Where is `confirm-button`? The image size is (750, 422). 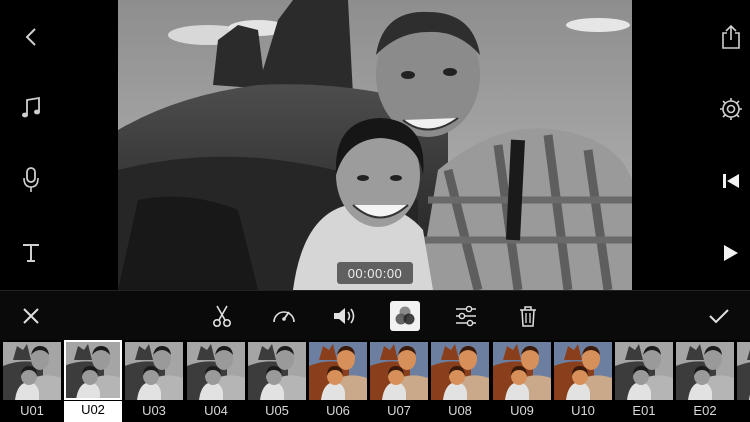
confirm-button is located at coordinates (719, 316).